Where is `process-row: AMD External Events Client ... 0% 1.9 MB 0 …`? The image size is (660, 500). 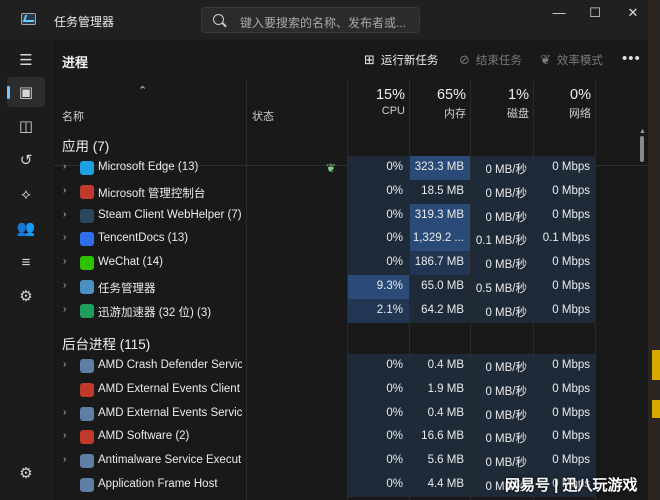 process-row: AMD External Events Client ... 0% 1.9 MB 0 … is located at coordinates (351, 389).